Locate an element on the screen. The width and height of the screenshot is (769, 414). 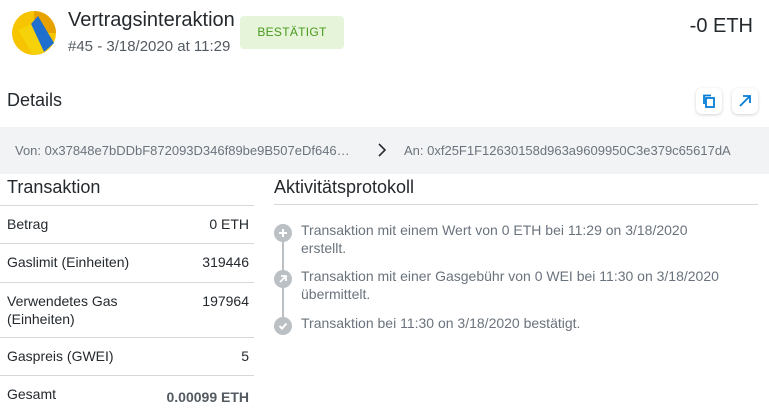
row-gas-used: Verwendetes Gas (Einheiten) 197964 is located at coordinates (127, 309).